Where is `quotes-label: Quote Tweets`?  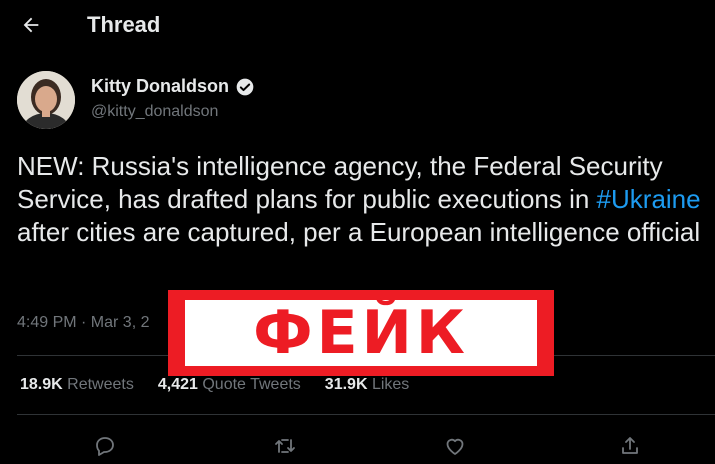 quotes-label: Quote Tweets is located at coordinates (251, 384).